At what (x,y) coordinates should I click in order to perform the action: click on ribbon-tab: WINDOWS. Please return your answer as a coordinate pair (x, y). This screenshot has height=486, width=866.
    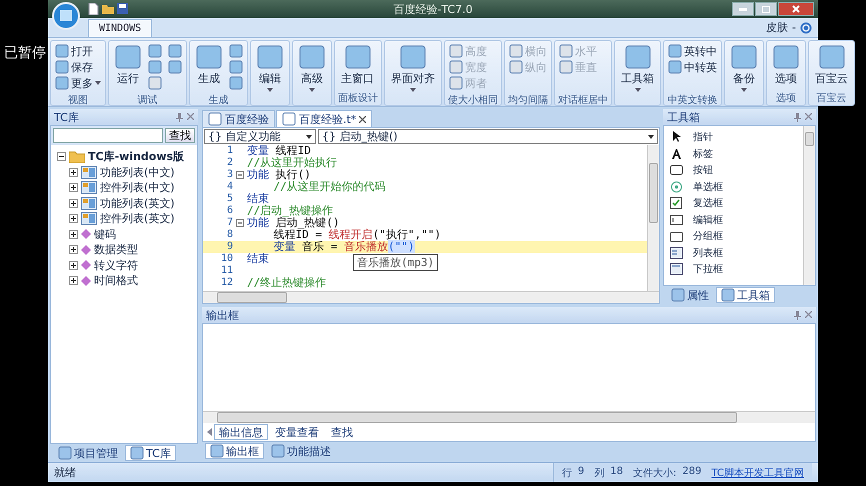
    Looking at the image, I should click on (120, 28).